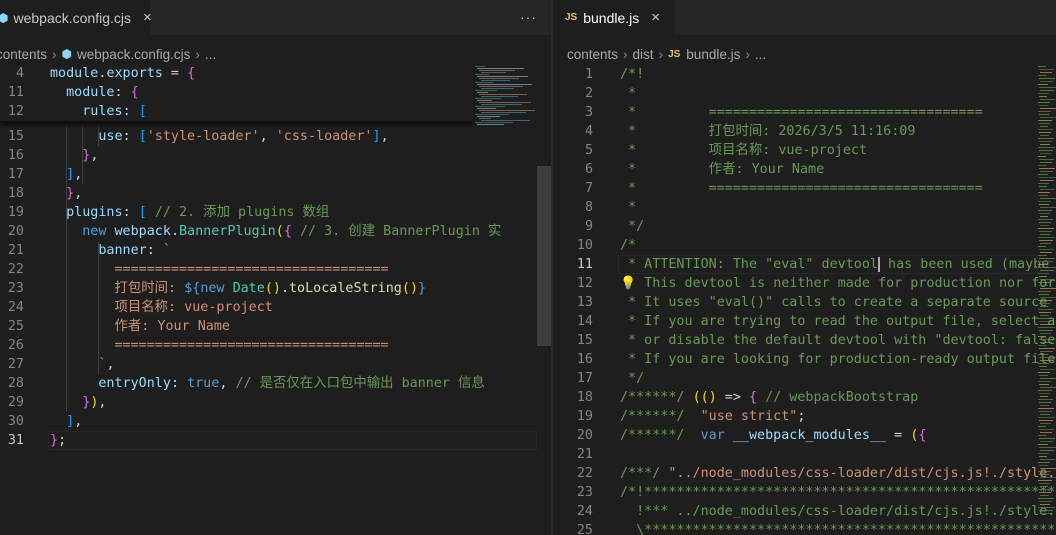  What do you see at coordinates (544, 256) in the screenshot?
I see `scrollbar` at bounding box center [544, 256].